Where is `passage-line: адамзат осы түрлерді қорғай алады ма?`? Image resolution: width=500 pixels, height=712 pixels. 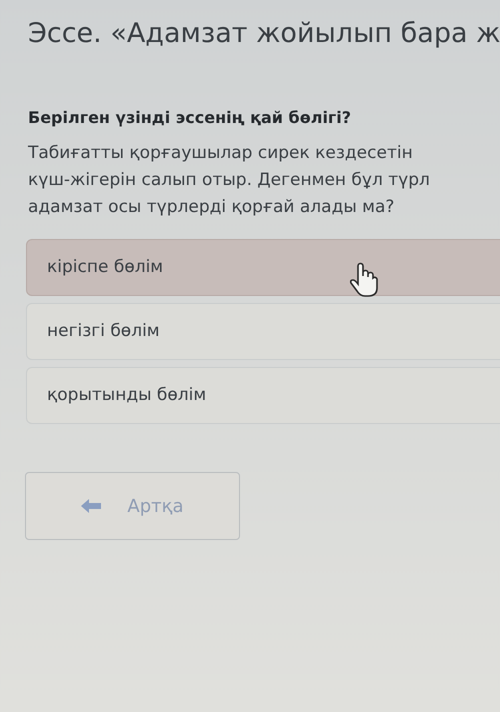 passage-line: адамзат осы түрлерді қорғай алады ма? is located at coordinates (211, 207).